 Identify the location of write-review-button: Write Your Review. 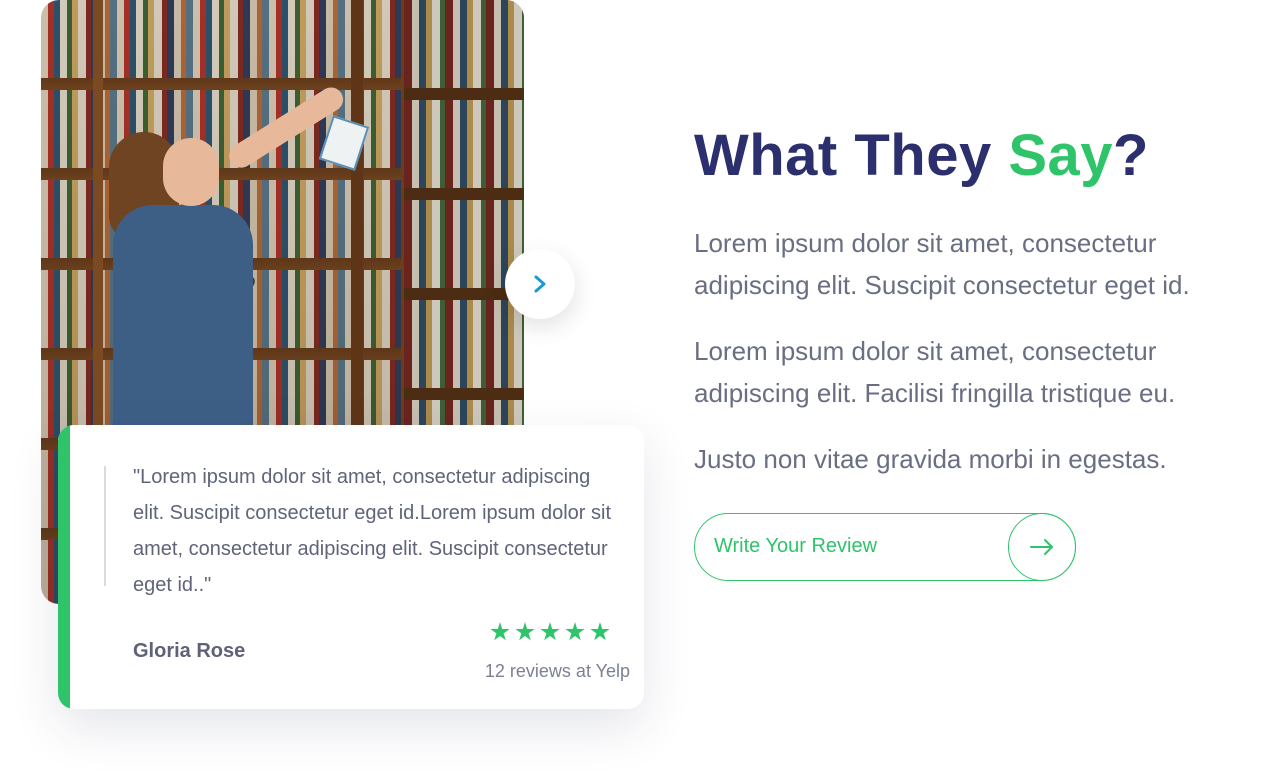
(885, 547).